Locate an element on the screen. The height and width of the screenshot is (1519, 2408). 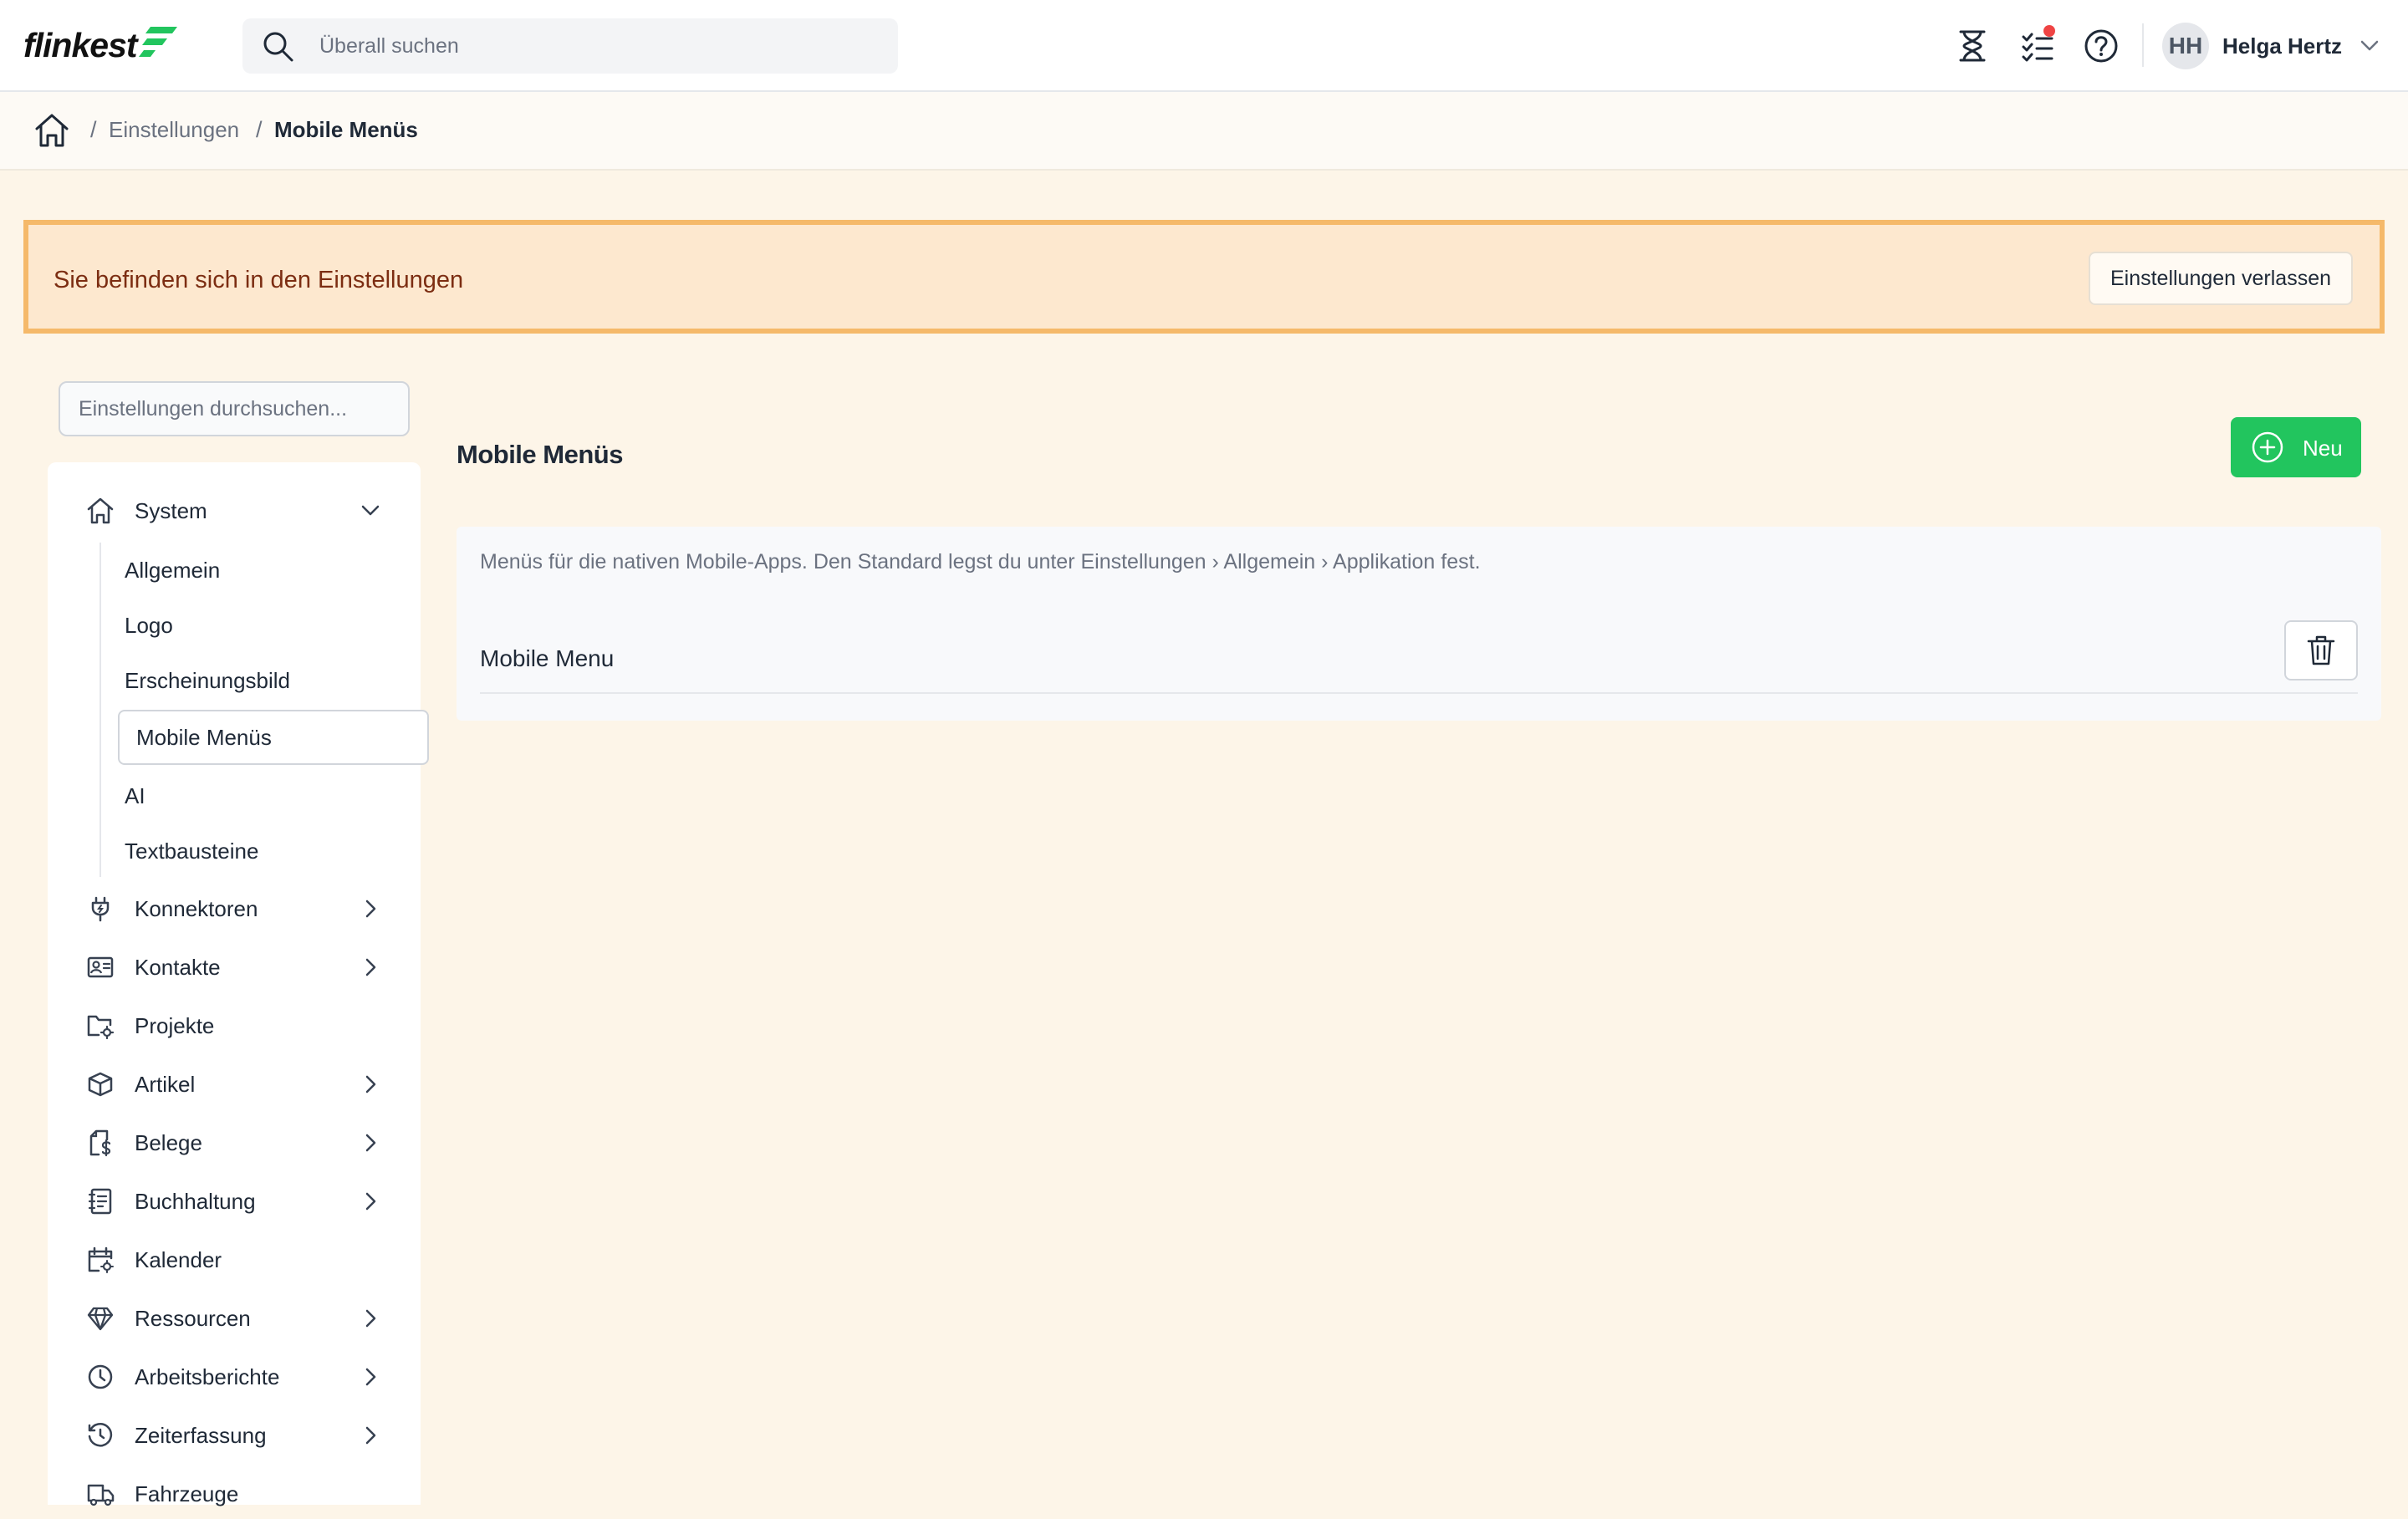
sidebar-item-kalender: Kalender is located at coordinates (235, 1260).